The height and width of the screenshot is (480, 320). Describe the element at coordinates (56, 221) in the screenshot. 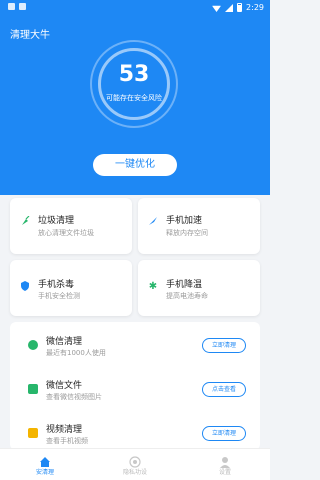

I see `feature-title: 垃圾清理` at that location.